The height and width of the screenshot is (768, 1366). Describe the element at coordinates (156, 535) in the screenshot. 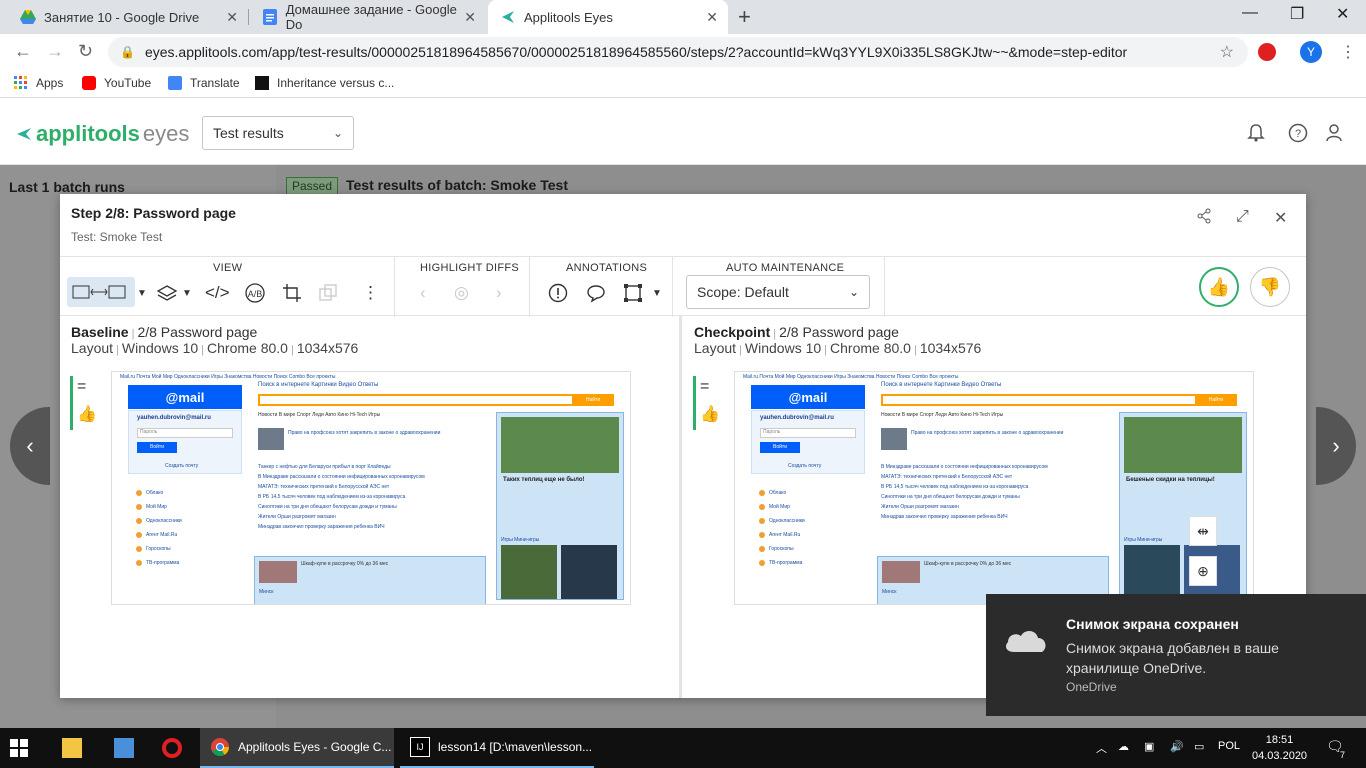

I see `service-link: Агент Mail.Ru` at that location.